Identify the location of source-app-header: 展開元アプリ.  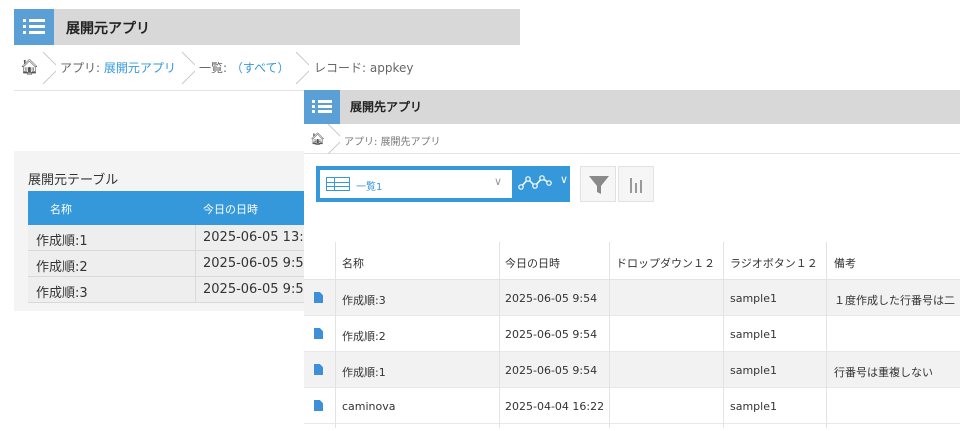
(267, 27).